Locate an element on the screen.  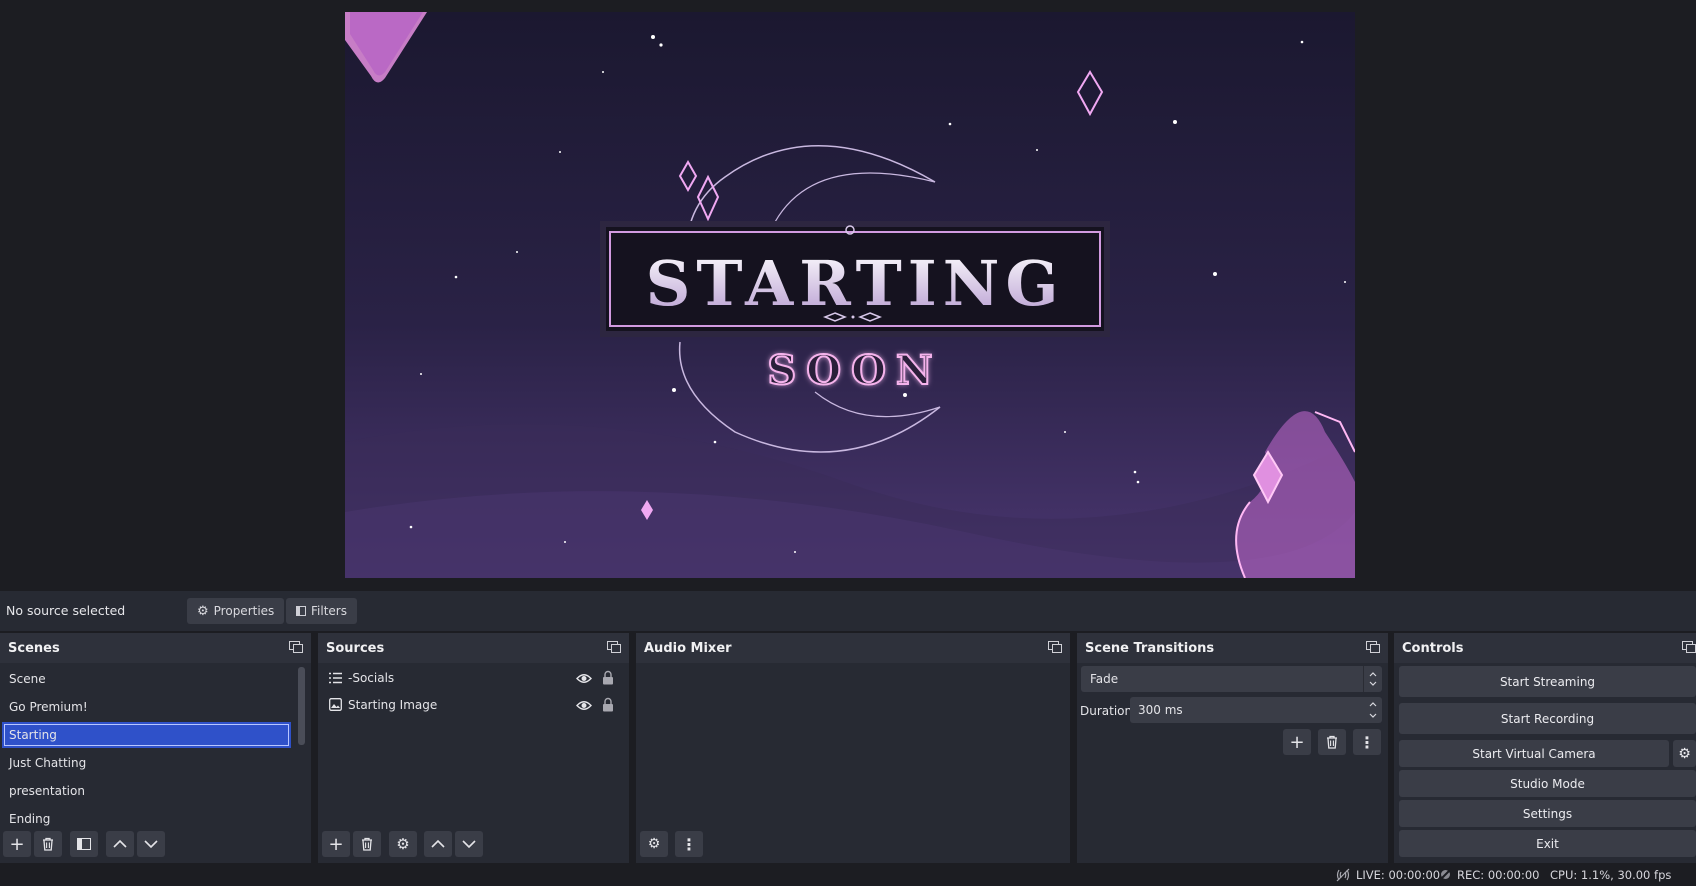
scene-filters-button is located at coordinates (84, 844).